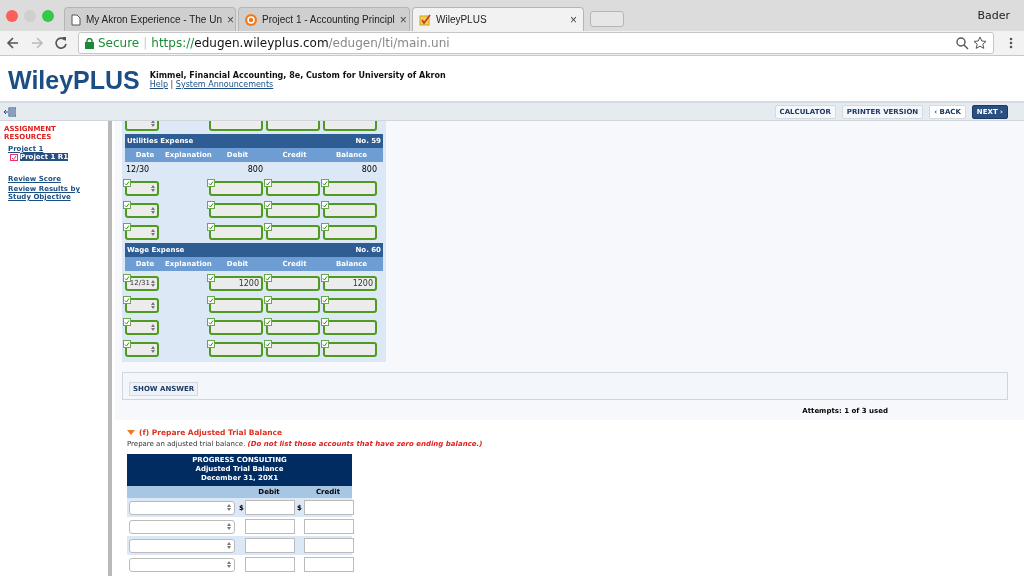 Image resolution: width=1024 pixels, height=576 pixels. Describe the element at coordinates (425, 19) in the screenshot. I see `checkmark-icon` at that location.